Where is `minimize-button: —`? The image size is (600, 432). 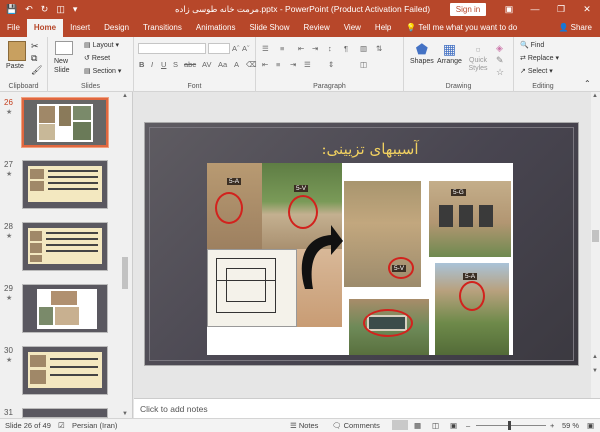
minimize-button: — is located at coordinates (535, 9).